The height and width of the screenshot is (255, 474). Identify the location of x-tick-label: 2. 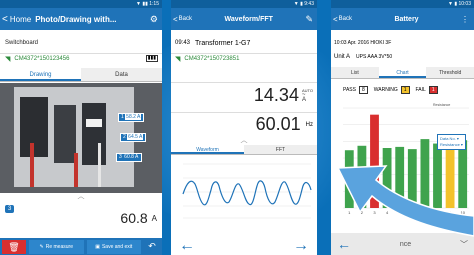
(362, 212).